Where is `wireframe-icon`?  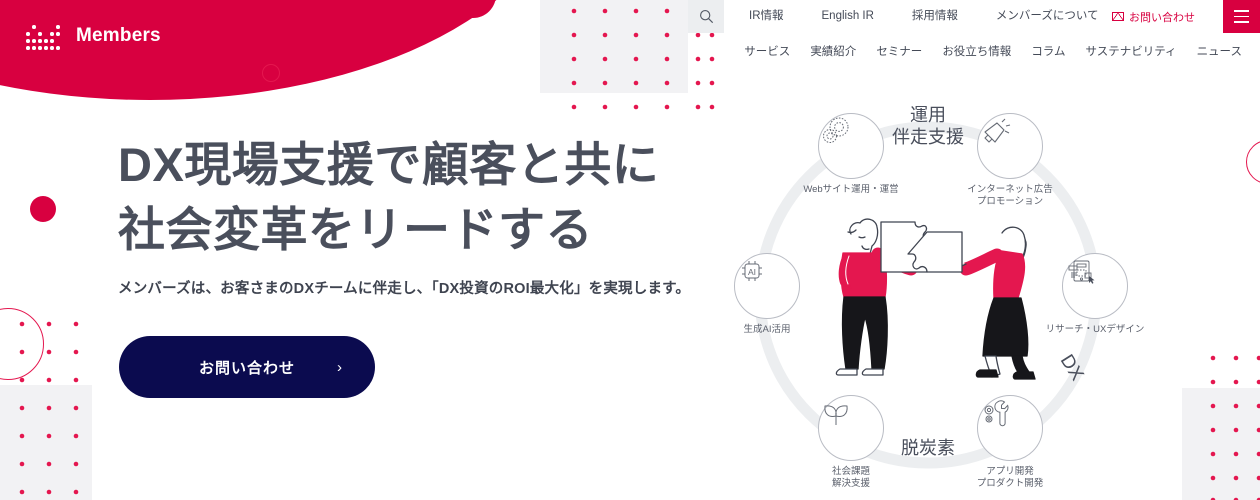
wireframe-icon is located at coordinates (1081, 272).